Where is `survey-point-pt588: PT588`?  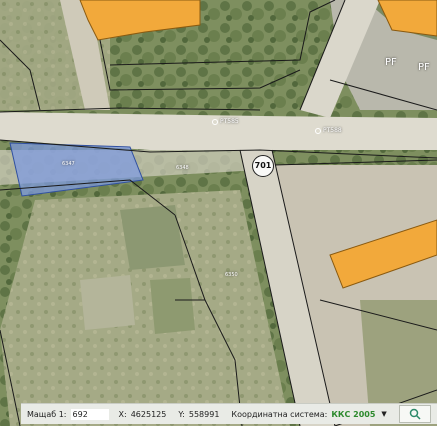
survey-point-pt588: PT588 is located at coordinates (328, 130).